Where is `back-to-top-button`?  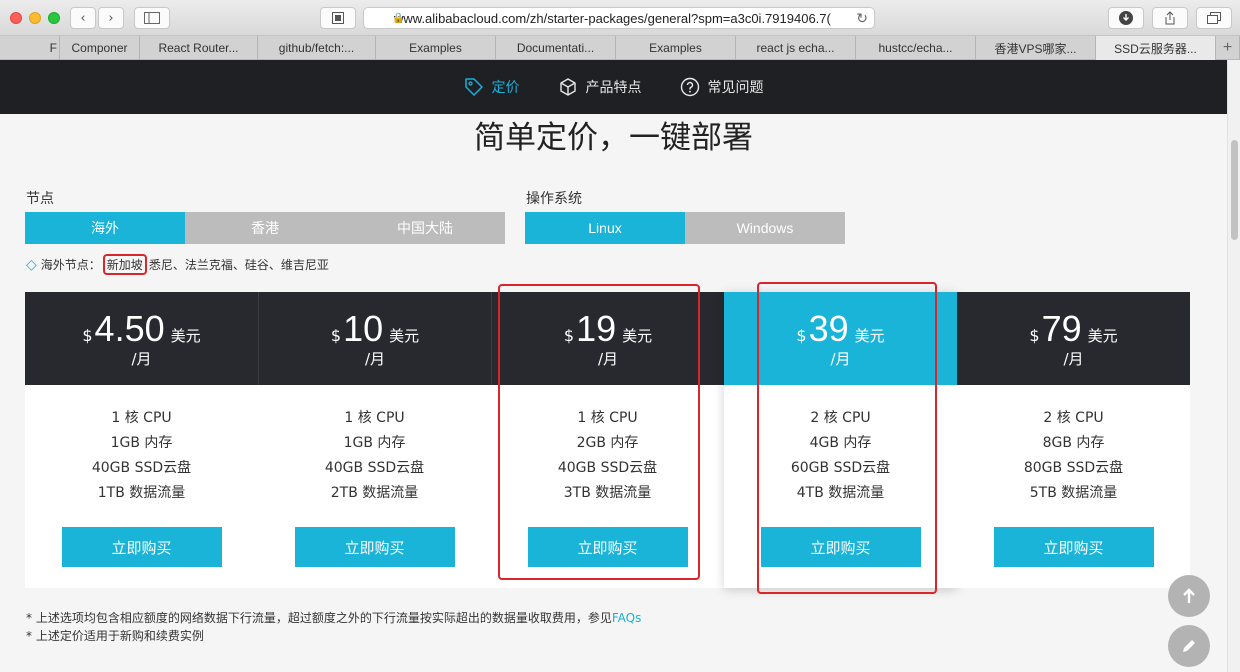 back-to-top-button is located at coordinates (1189, 596).